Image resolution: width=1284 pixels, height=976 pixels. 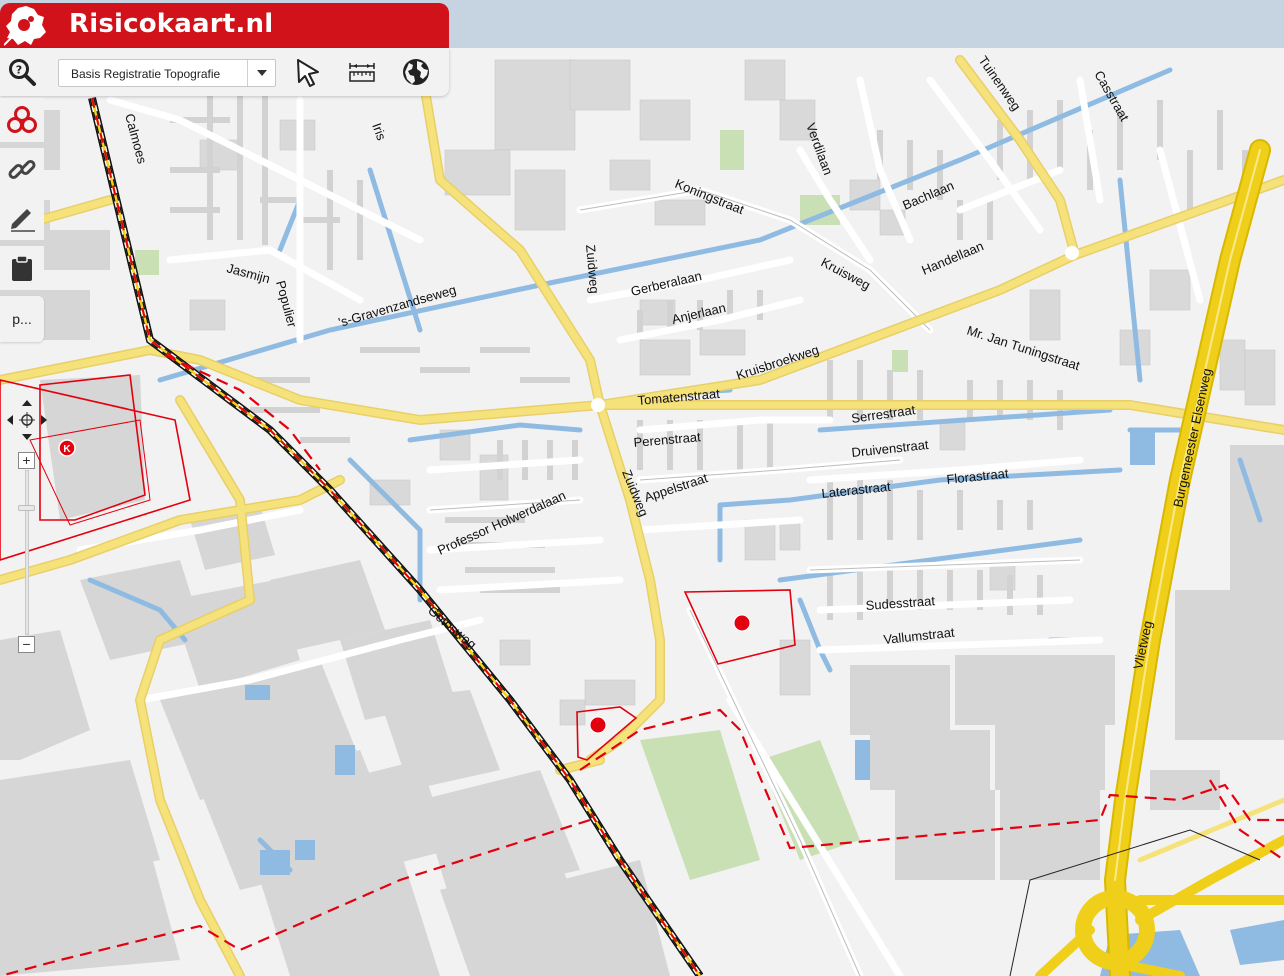 I want to click on zoom-in-button: +, so click(x=26, y=460).